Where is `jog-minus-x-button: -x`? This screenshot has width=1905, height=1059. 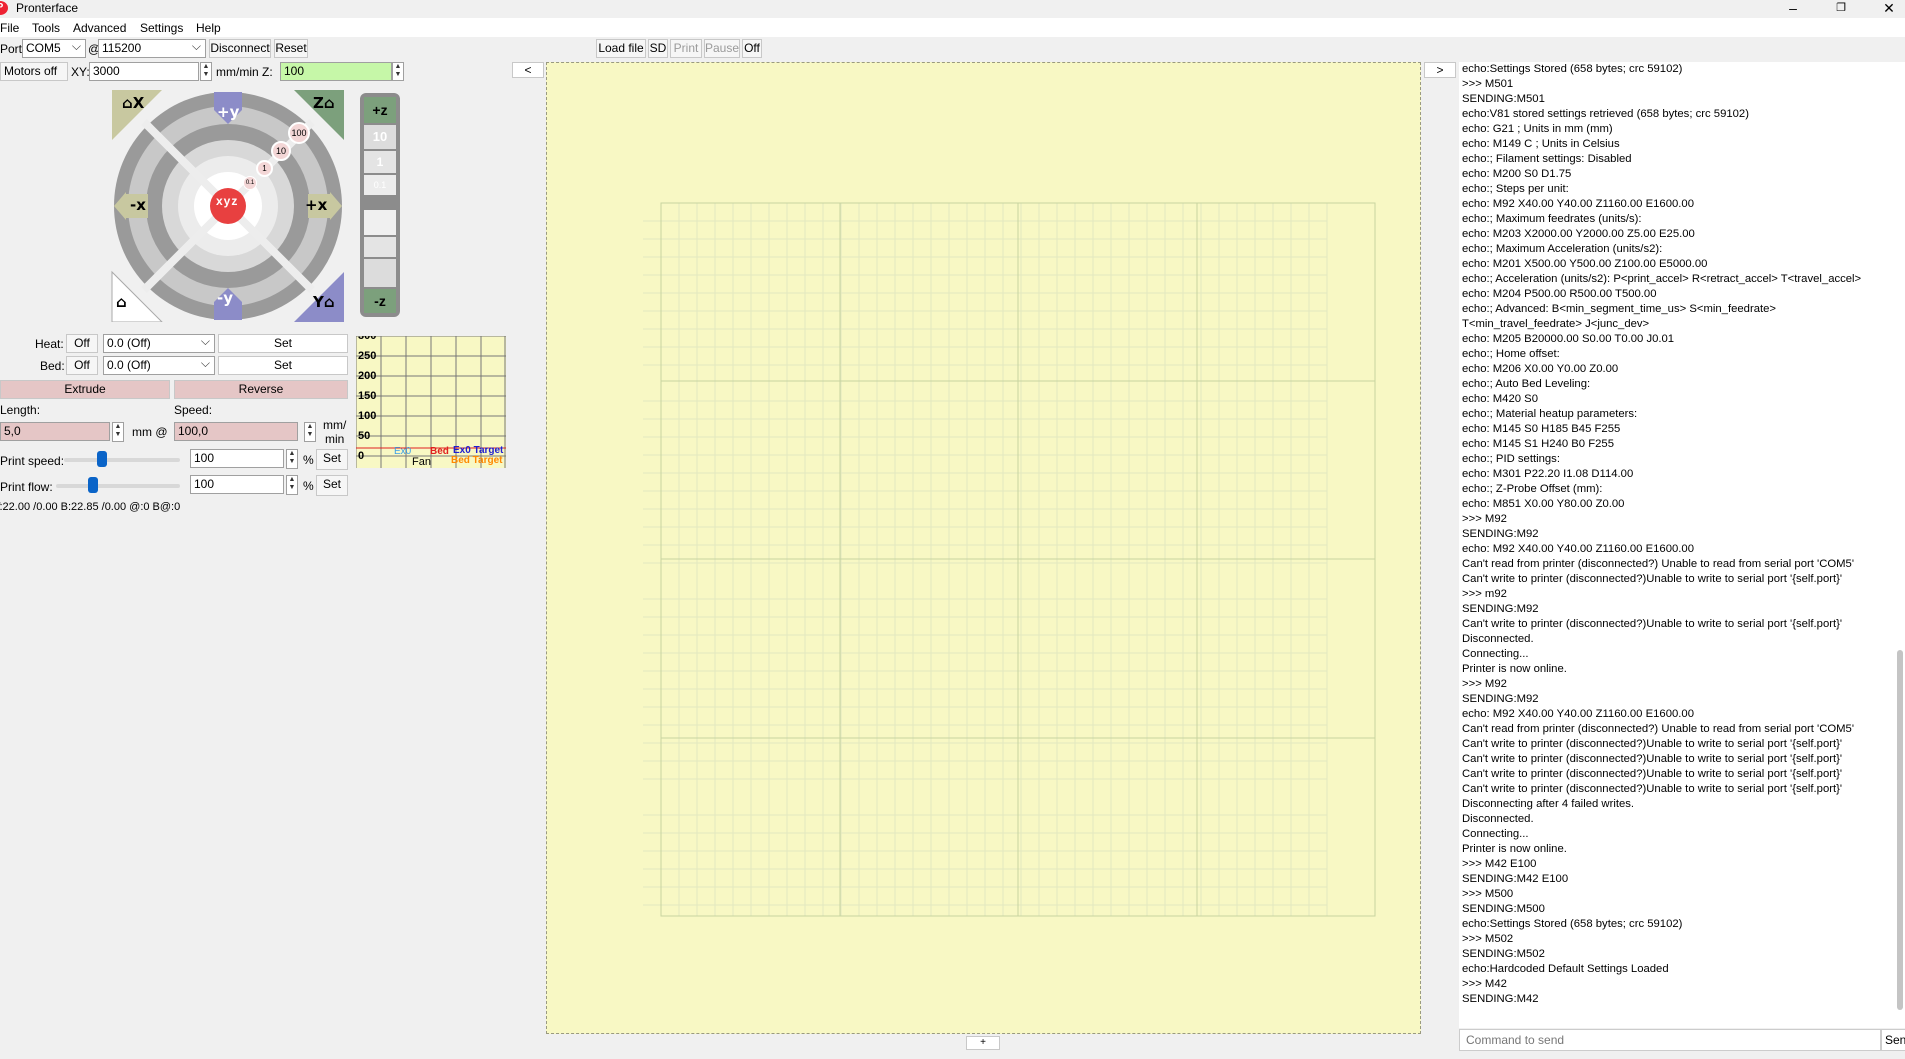
jog-minus-x-button: -x is located at coordinates (138, 205).